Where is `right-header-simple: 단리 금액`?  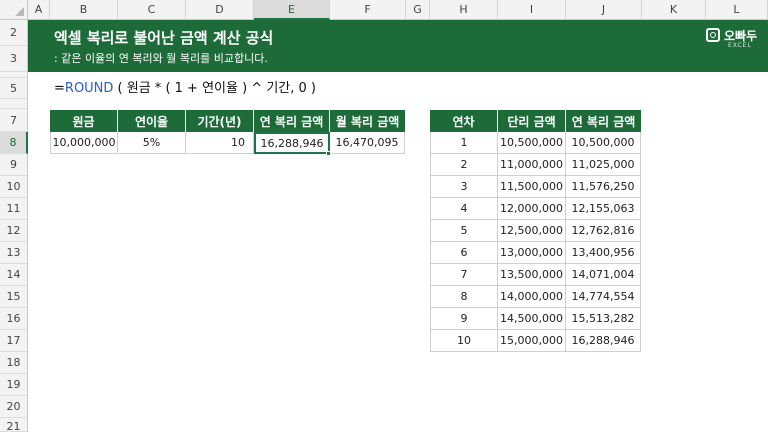 right-header-simple: 단리 금액 is located at coordinates (532, 121).